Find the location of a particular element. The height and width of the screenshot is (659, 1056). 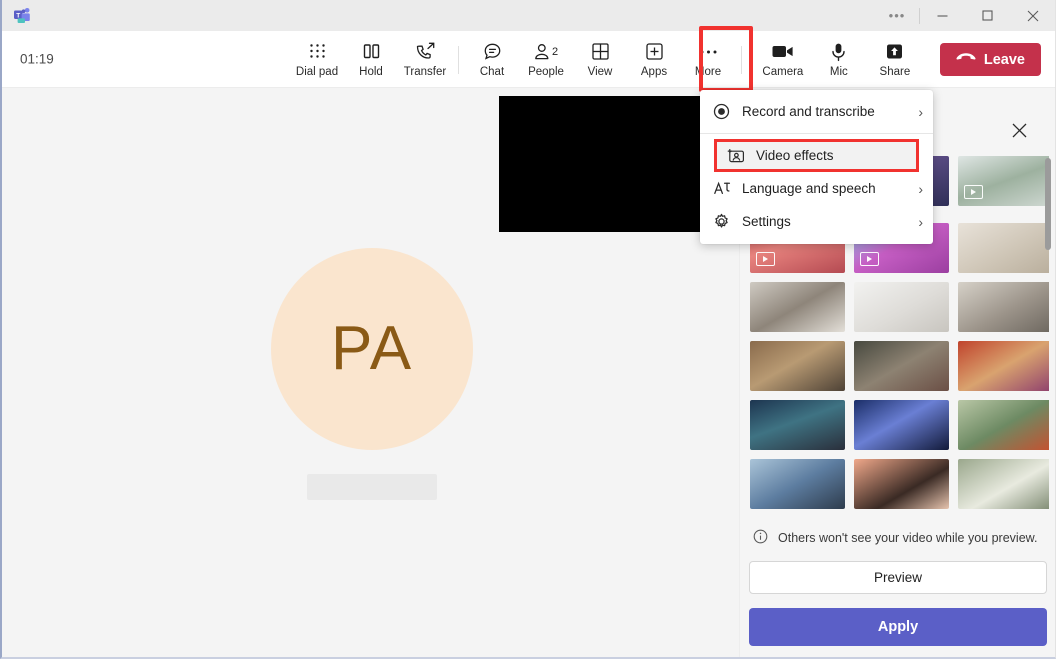

menu-item-video-effects-wrap: Video effects is located at coordinates (816, 155).